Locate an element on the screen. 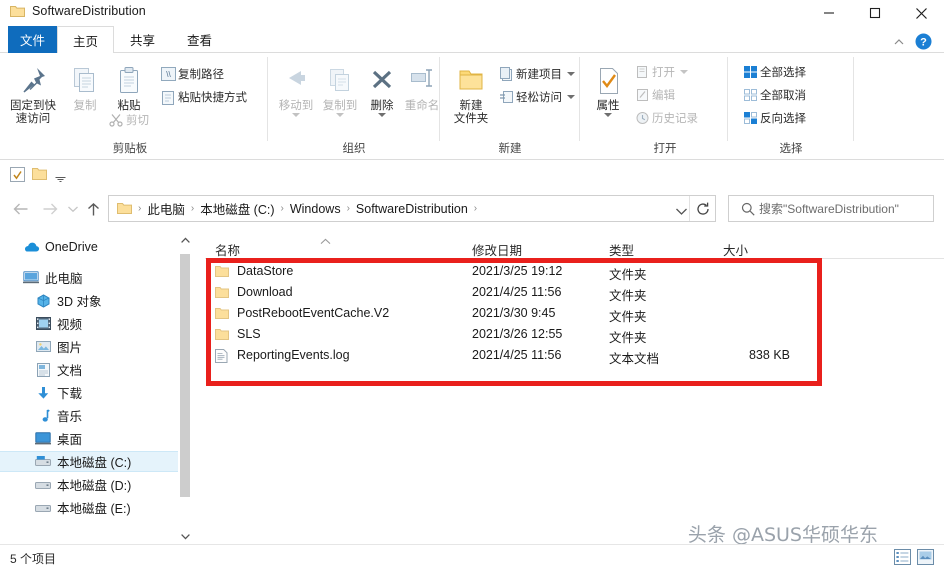 This screenshot has width=944, height=570. column-header-type: 类型 is located at coordinates (621, 249).